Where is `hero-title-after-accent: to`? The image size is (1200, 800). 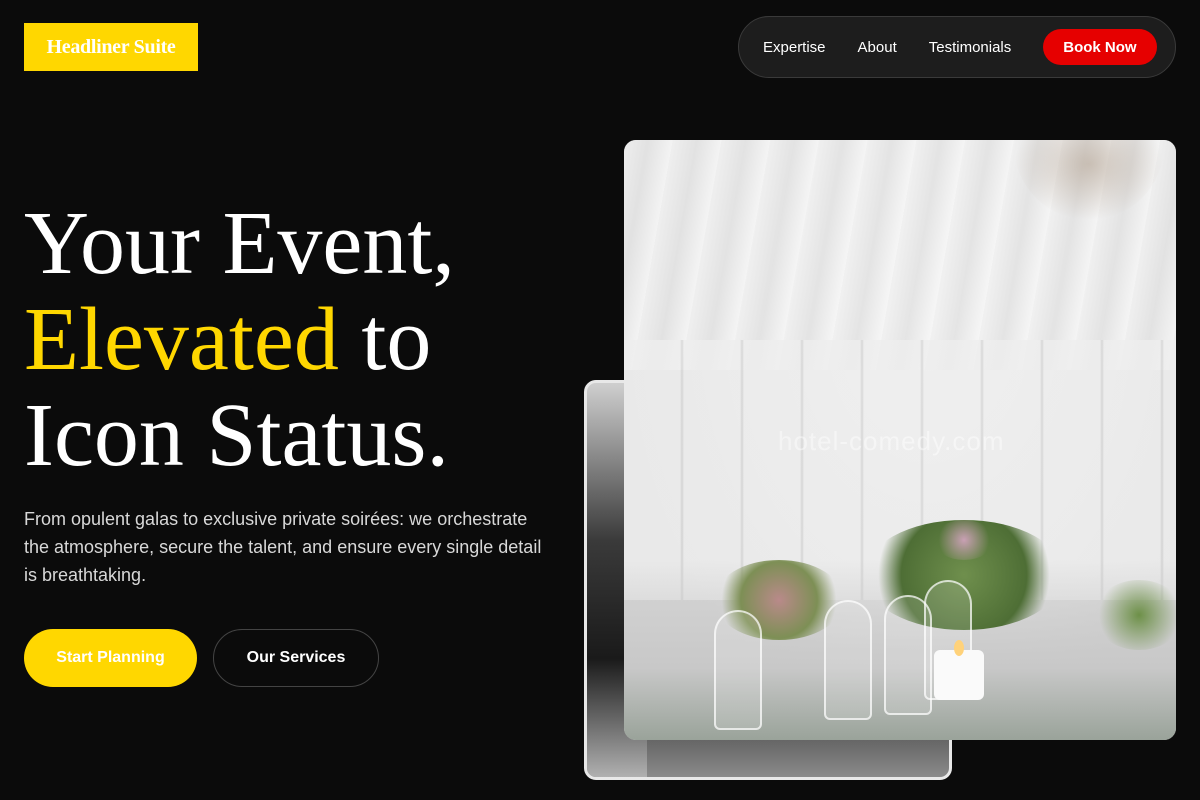
hero-title-after-accent: to is located at coordinates (385, 339).